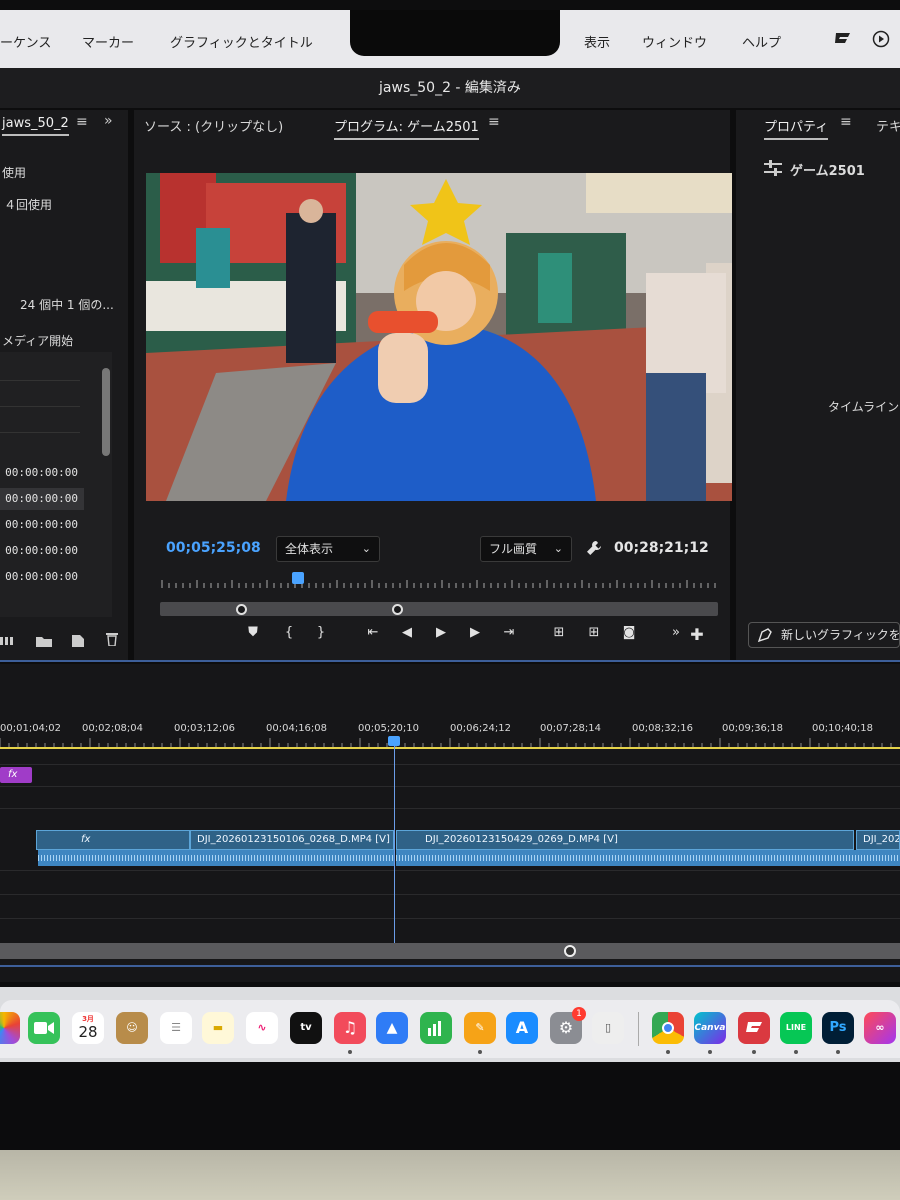 This screenshot has height=1200, width=900. What do you see at coordinates (176, 1028) in the screenshot?
I see `reminders-icon: ☰` at bounding box center [176, 1028].